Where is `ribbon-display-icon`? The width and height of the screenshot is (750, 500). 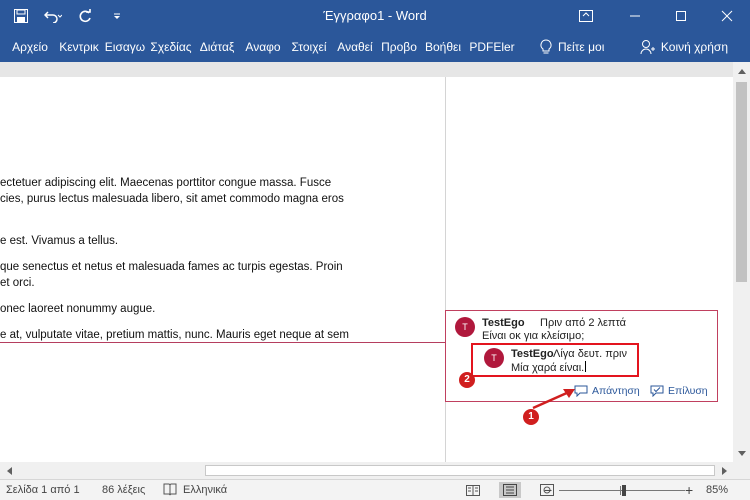
ribbon-display-icon is located at coordinates (586, 16).